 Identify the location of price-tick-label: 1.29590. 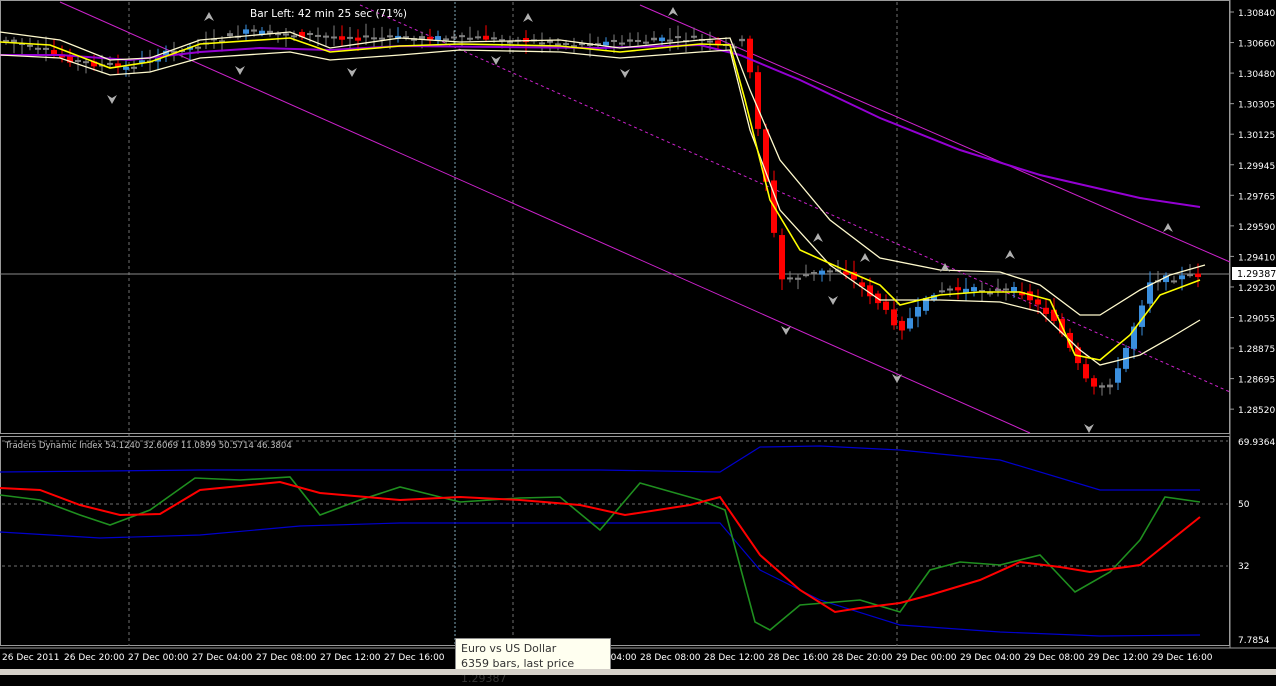
(1256, 228).